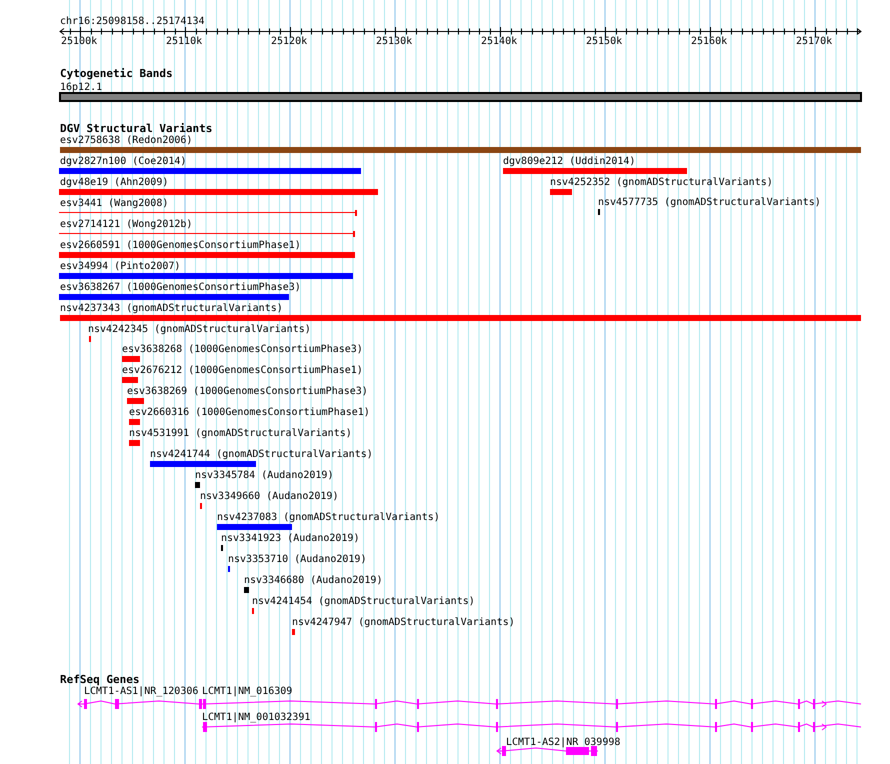 Image resolution: width=890 pixels, height=764 pixels. Describe the element at coordinates (394, 41) in the screenshot. I see `tick-label: 25130k` at that location.